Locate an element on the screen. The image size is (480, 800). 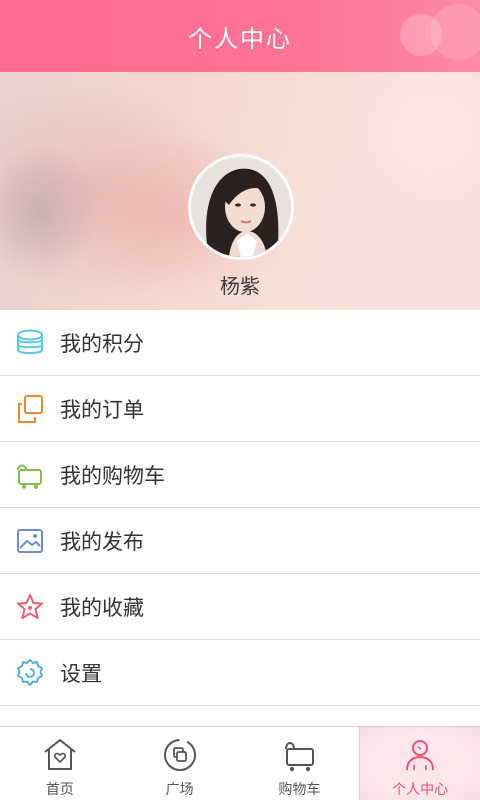
menu-item-posts: 我的发布 is located at coordinates (240, 541).